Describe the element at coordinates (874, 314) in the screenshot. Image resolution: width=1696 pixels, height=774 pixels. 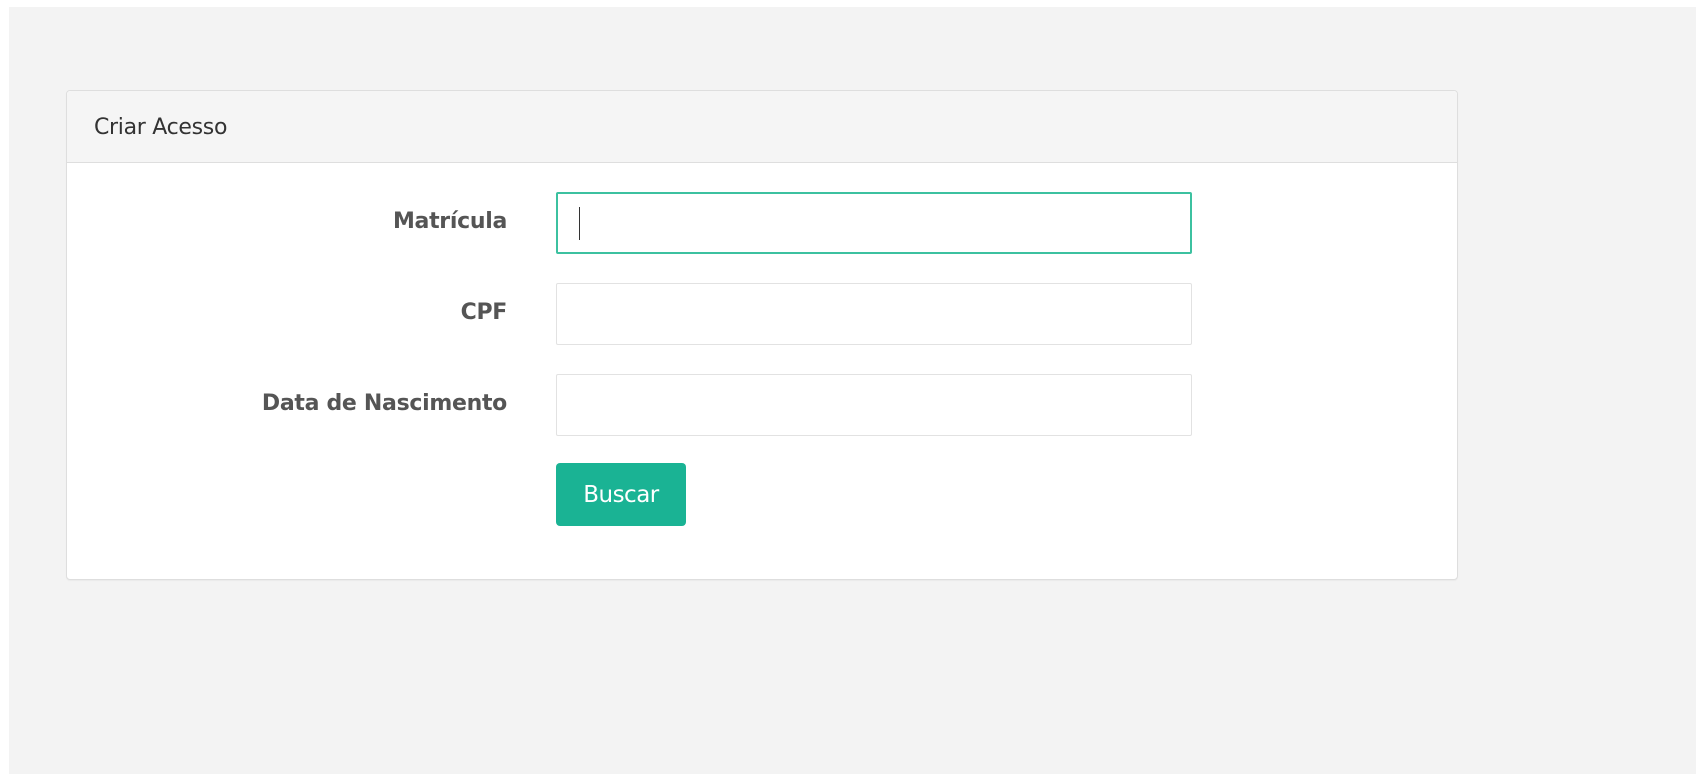
I see `cpf-input` at that location.